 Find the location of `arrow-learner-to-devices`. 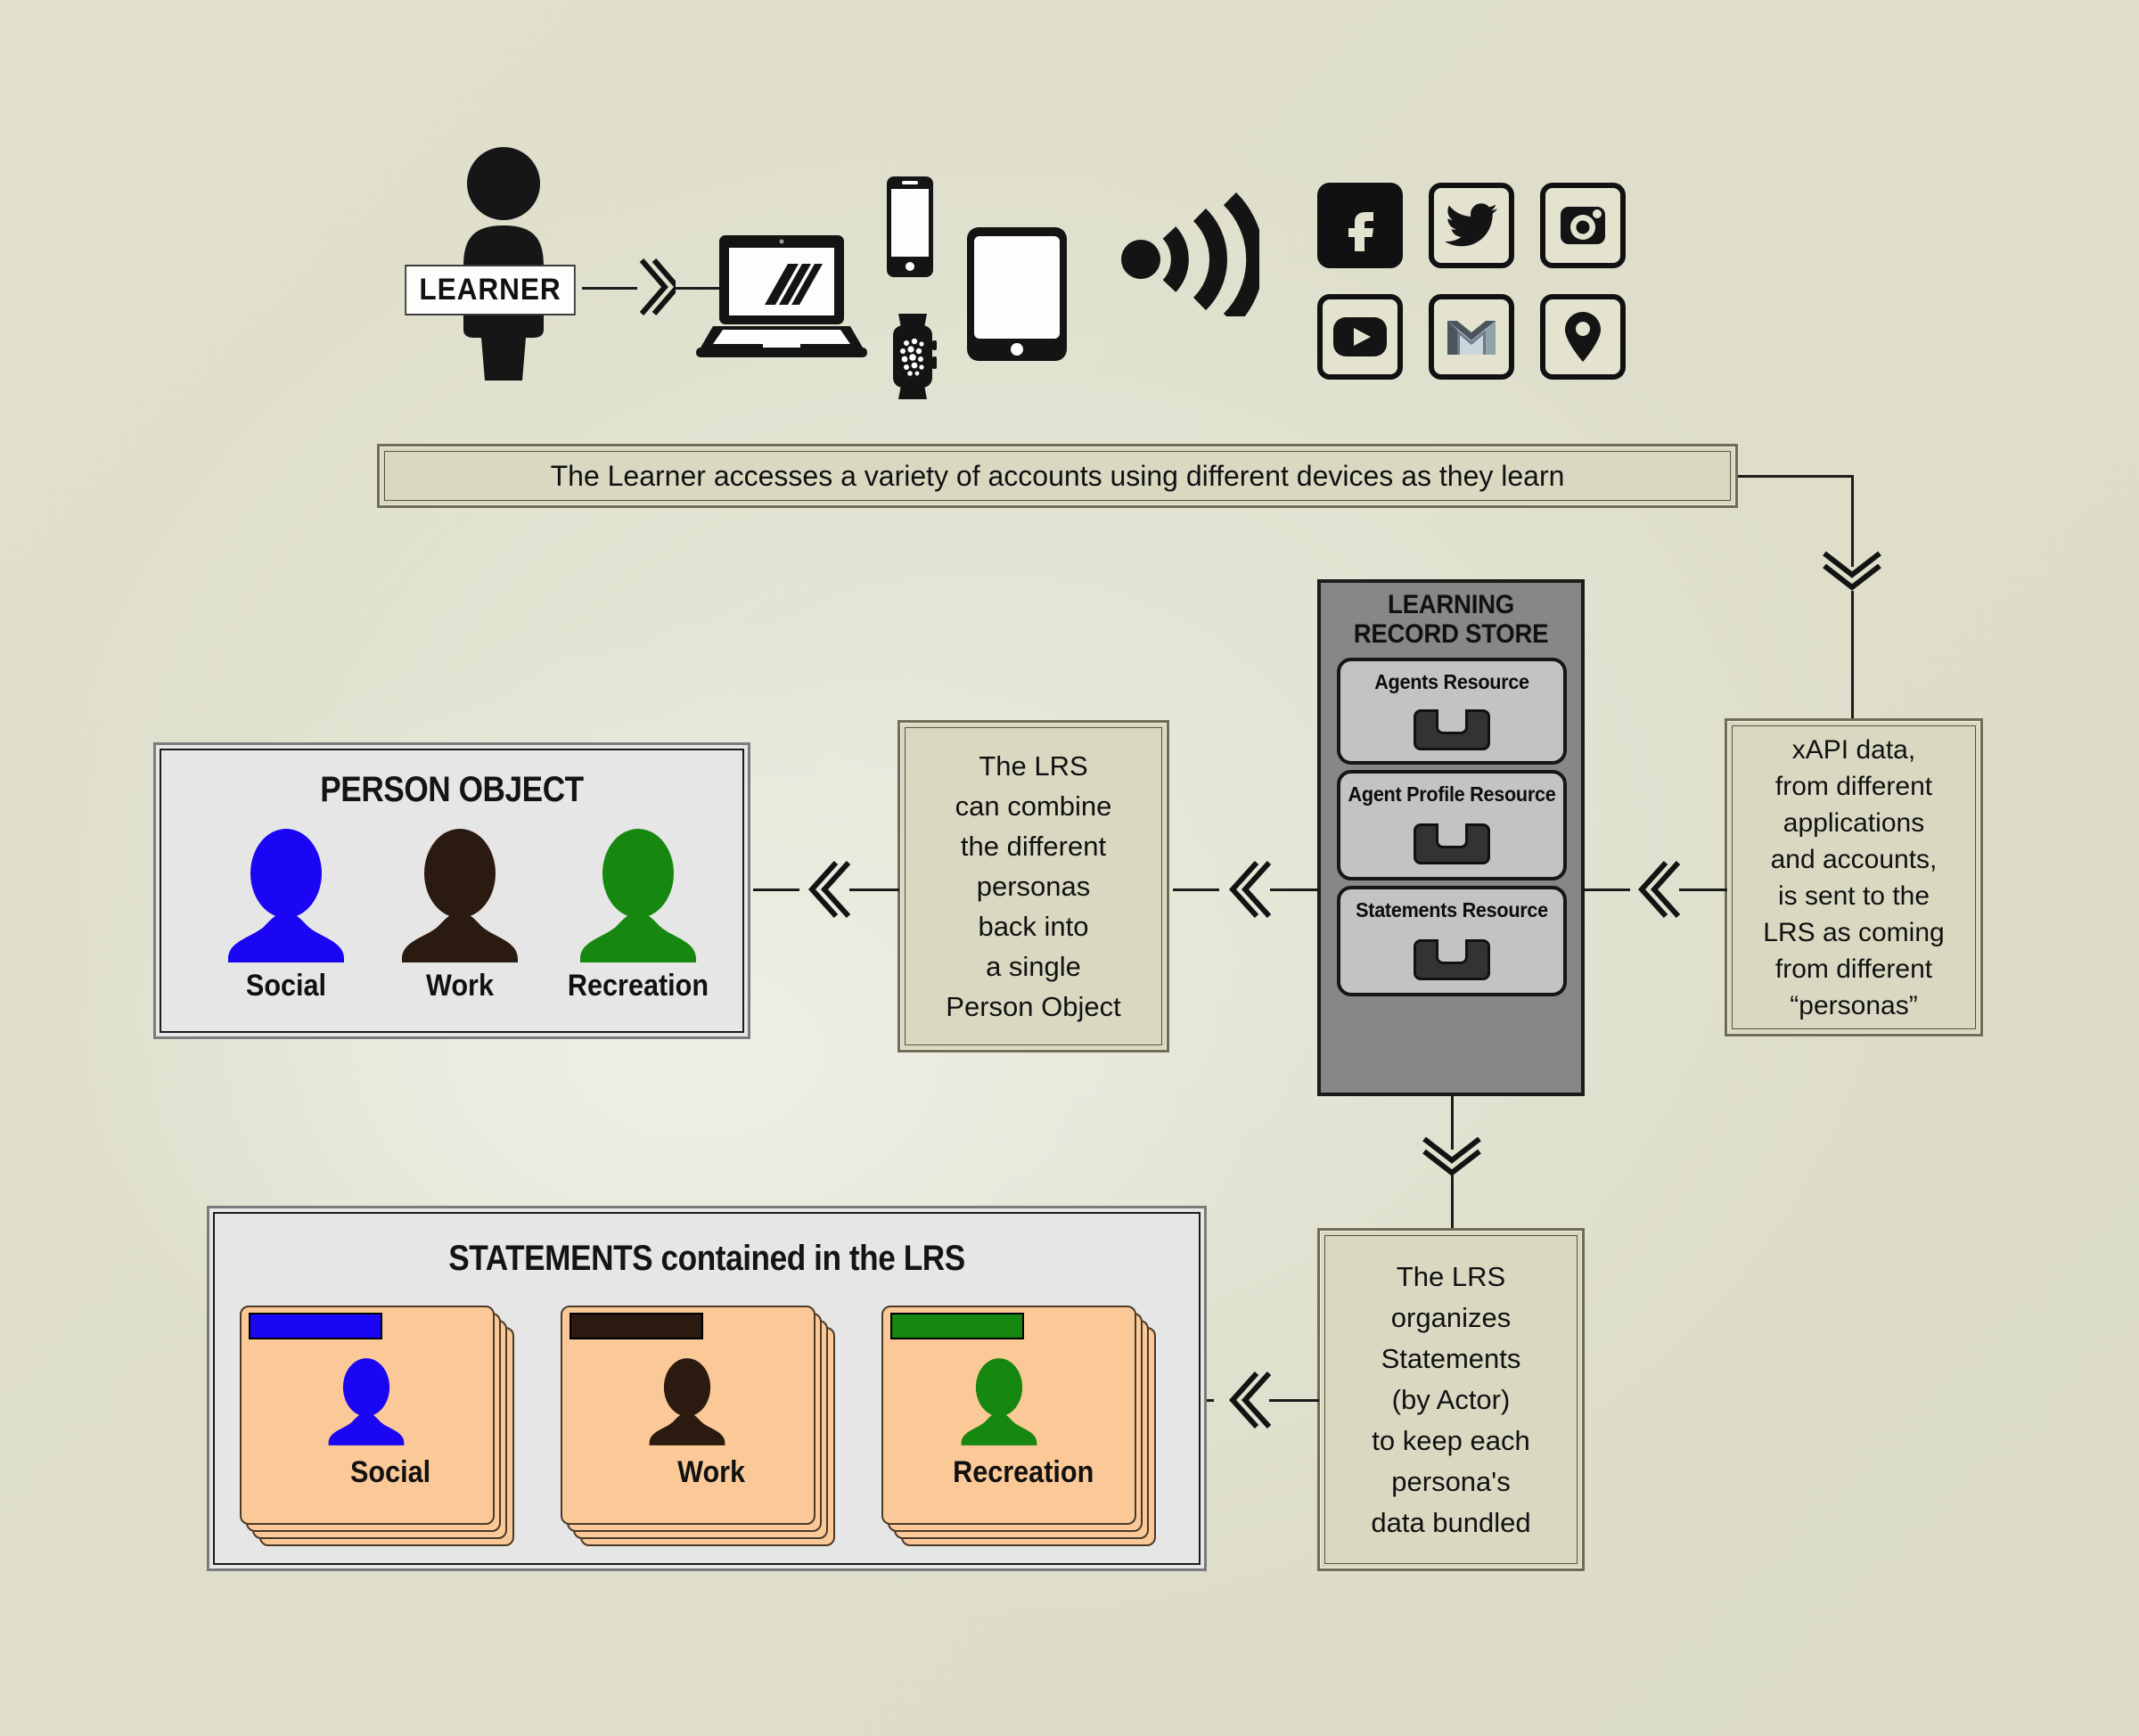

arrow-learner-to-devices is located at coordinates (657, 287).